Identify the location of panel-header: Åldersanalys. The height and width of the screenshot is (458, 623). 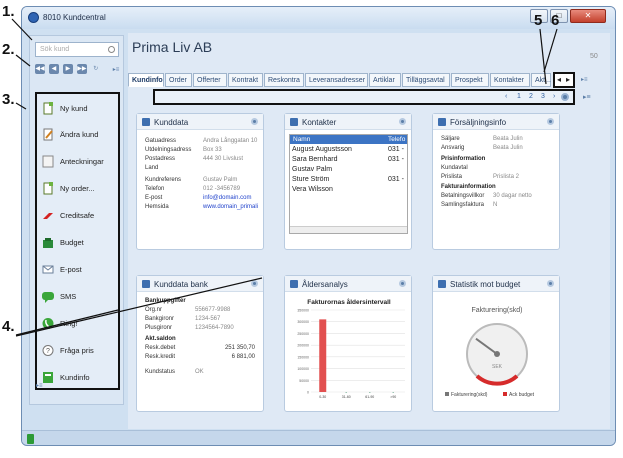
(348, 284).